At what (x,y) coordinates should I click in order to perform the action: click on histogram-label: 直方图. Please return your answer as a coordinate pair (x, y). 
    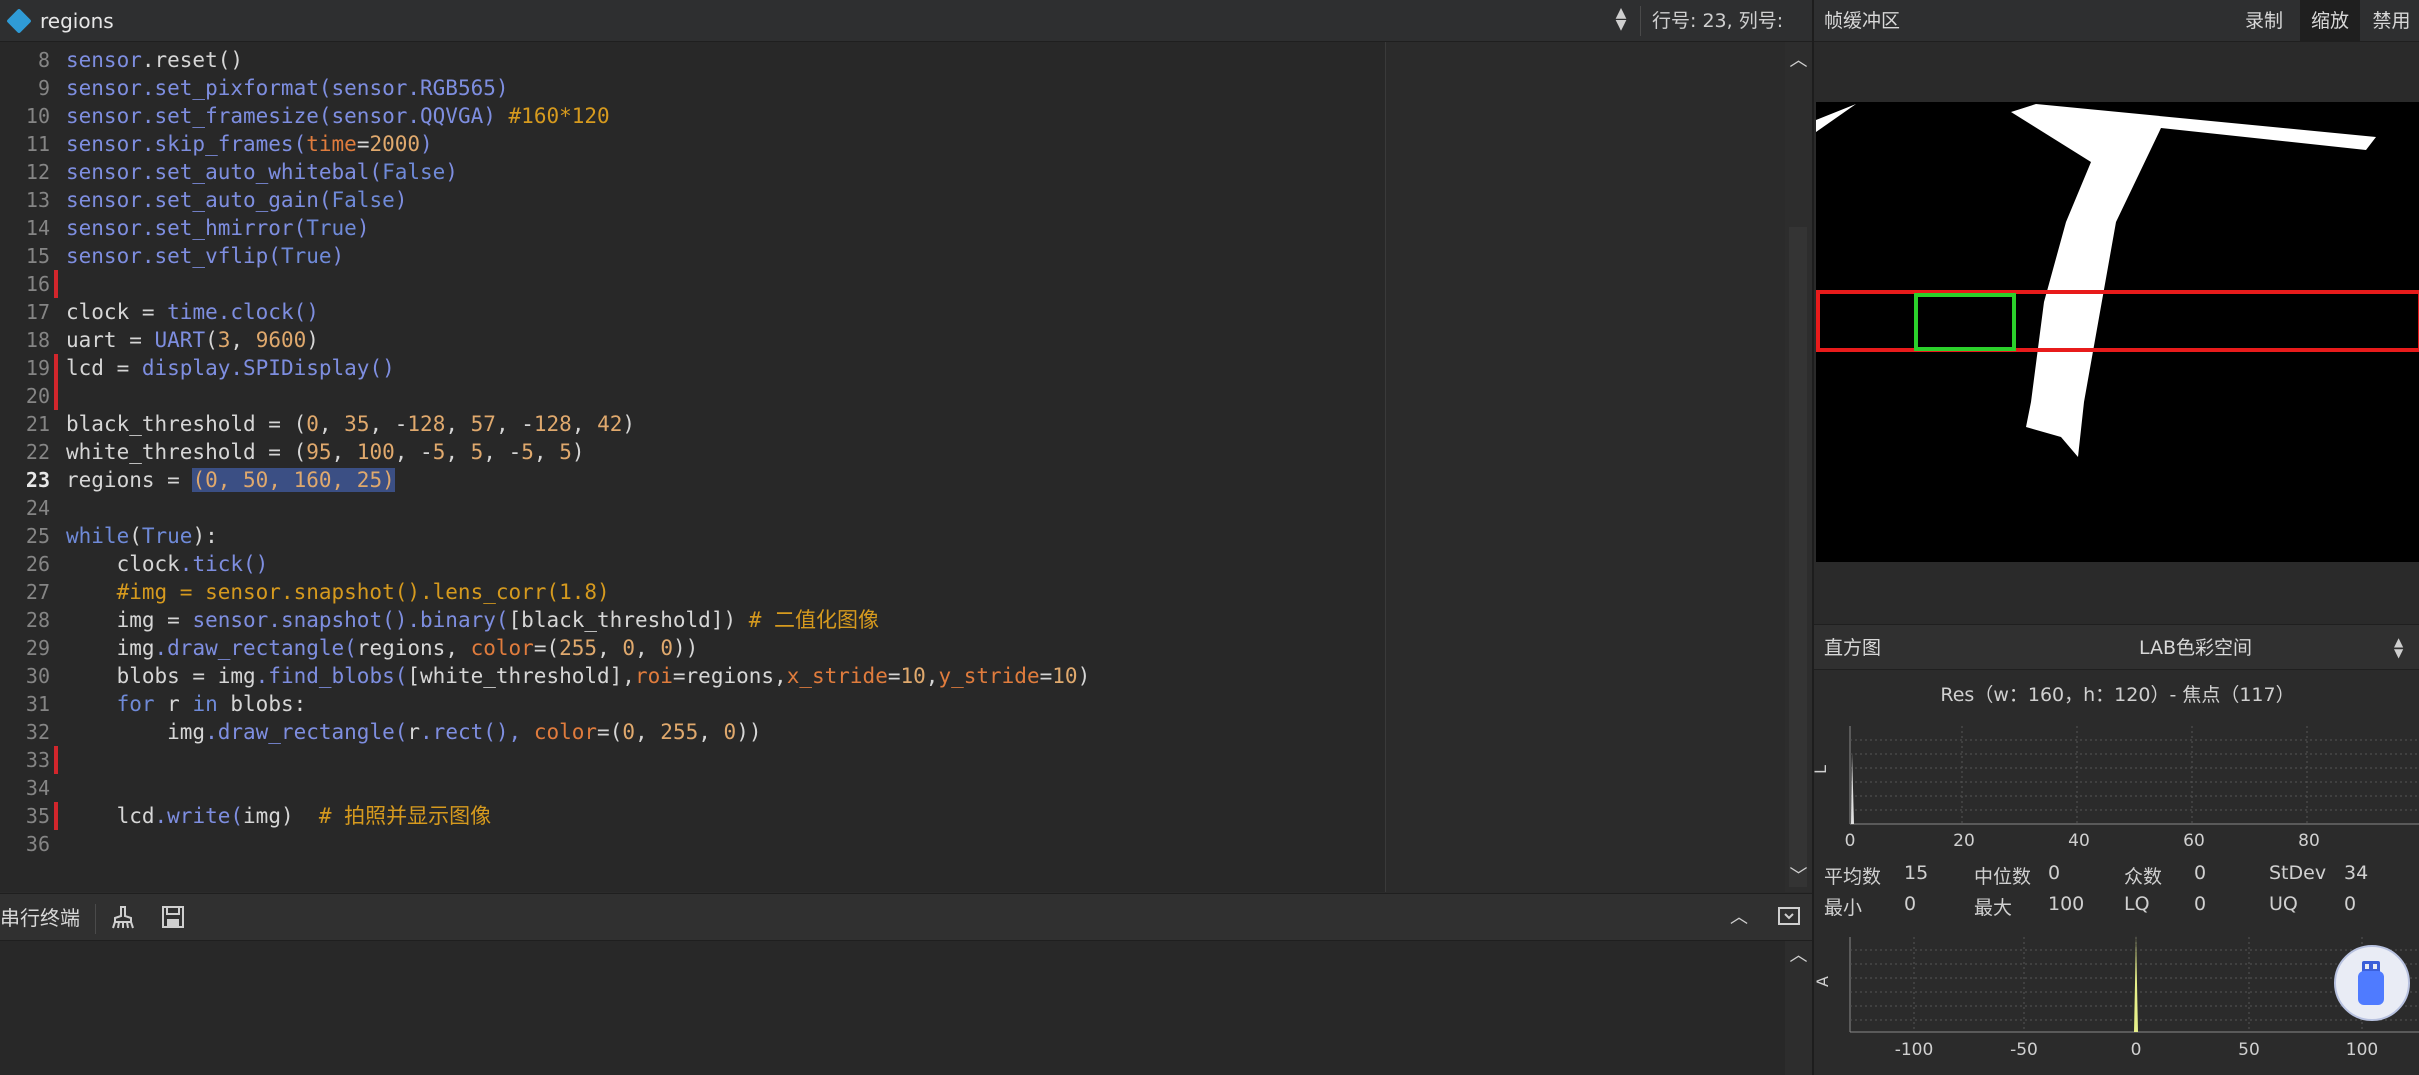
    Looking at the image, I should click on (1853, 648).